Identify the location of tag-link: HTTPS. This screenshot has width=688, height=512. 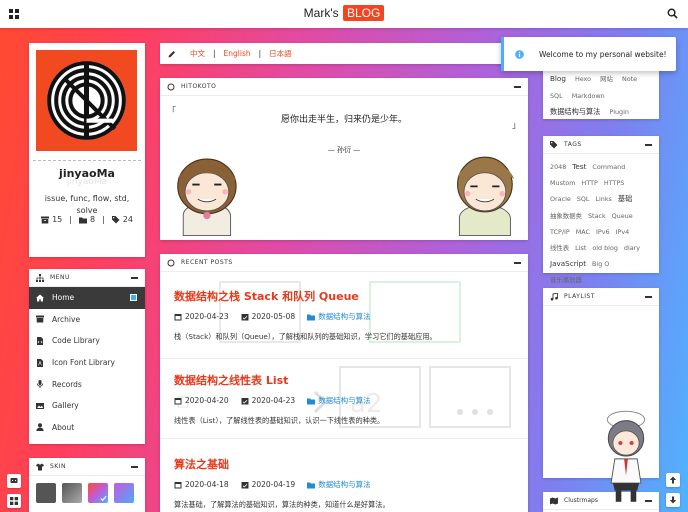
(614, 183).